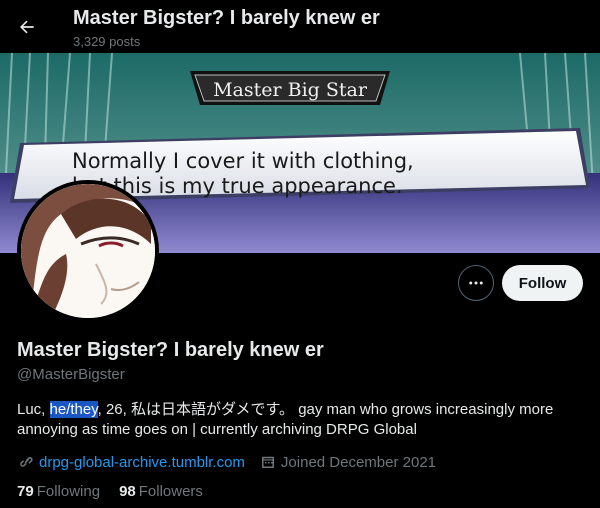  I want to click on following-link: 79 Following, so click(58, 491).